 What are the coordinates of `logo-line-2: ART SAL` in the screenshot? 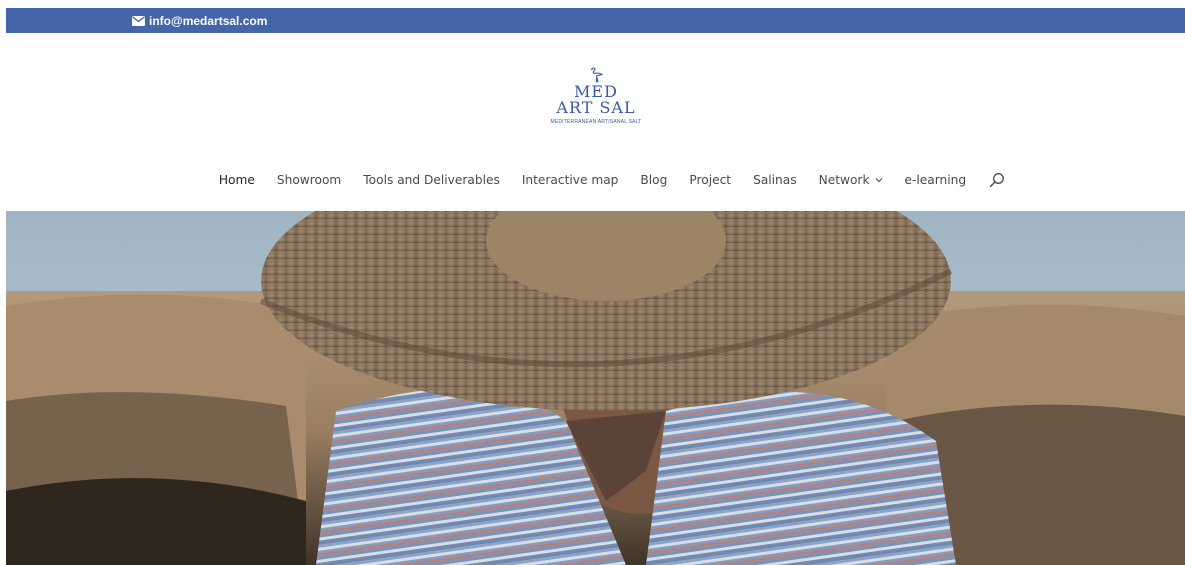 It's located at (596, 107).